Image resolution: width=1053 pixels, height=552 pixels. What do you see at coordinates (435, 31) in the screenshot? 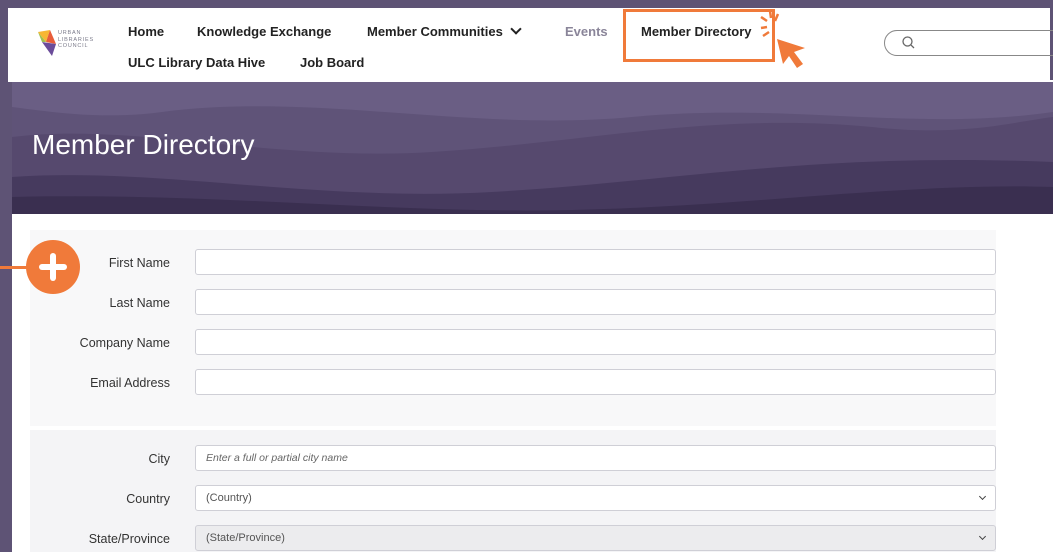
I see `nav-member-communities-label: Member Communities` at bounding box center [435, 31].